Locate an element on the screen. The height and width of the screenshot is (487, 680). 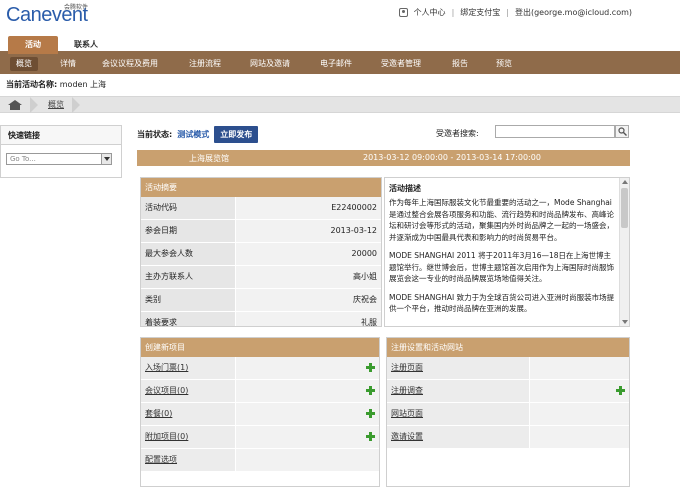
current-activity: 当前活动名称: moden 上海 is located at coordinates (56, 84).